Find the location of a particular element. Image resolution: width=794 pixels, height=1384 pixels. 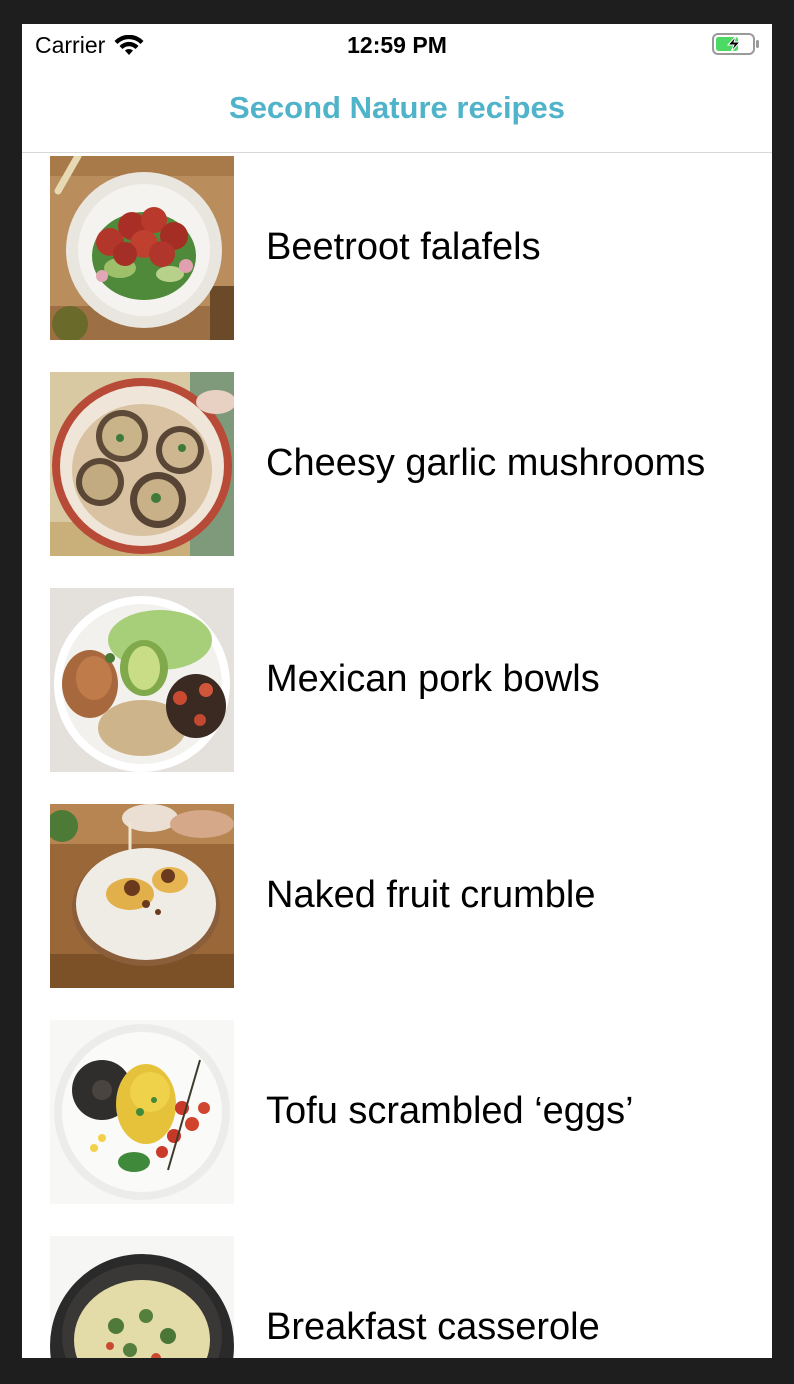

beetroot-falafels-photo is located at coordinates (142, 248).